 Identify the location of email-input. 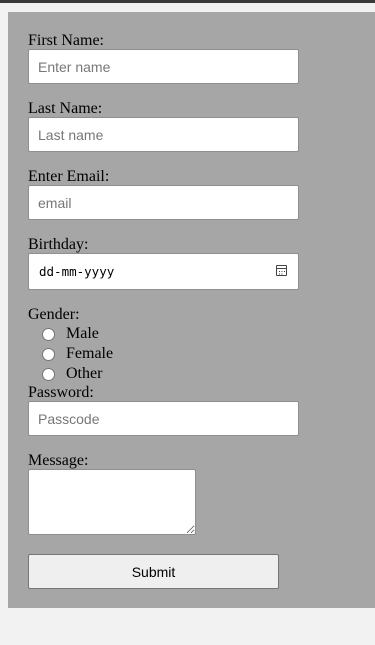
(163, 202).